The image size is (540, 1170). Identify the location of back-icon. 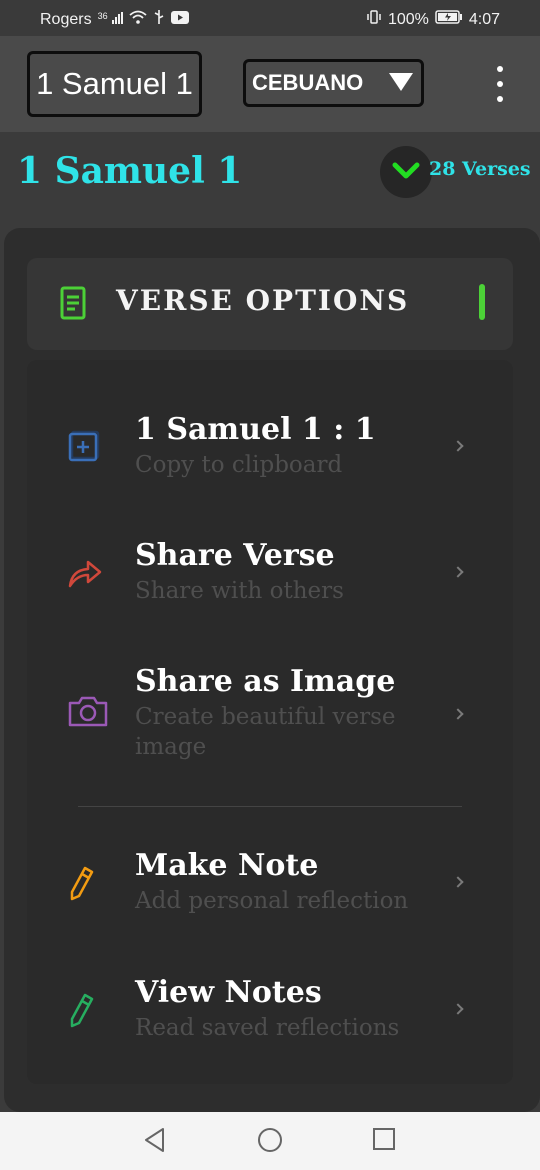
(155, 1140).